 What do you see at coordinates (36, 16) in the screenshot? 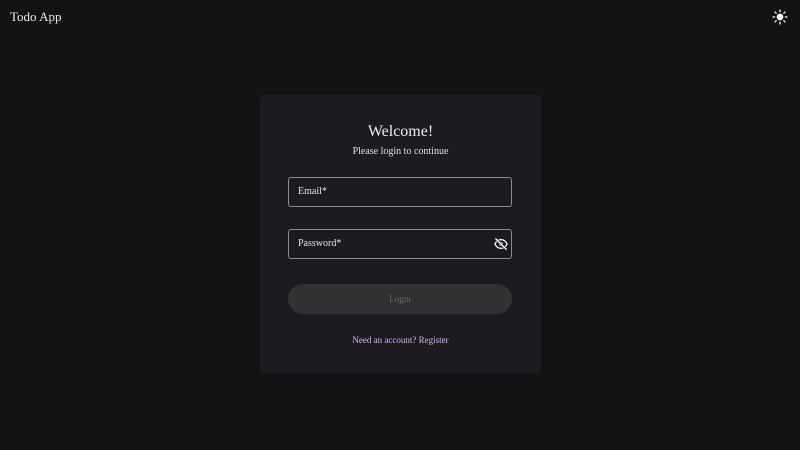
I see `app-title: Todo App` at bounding box center [36, 16].